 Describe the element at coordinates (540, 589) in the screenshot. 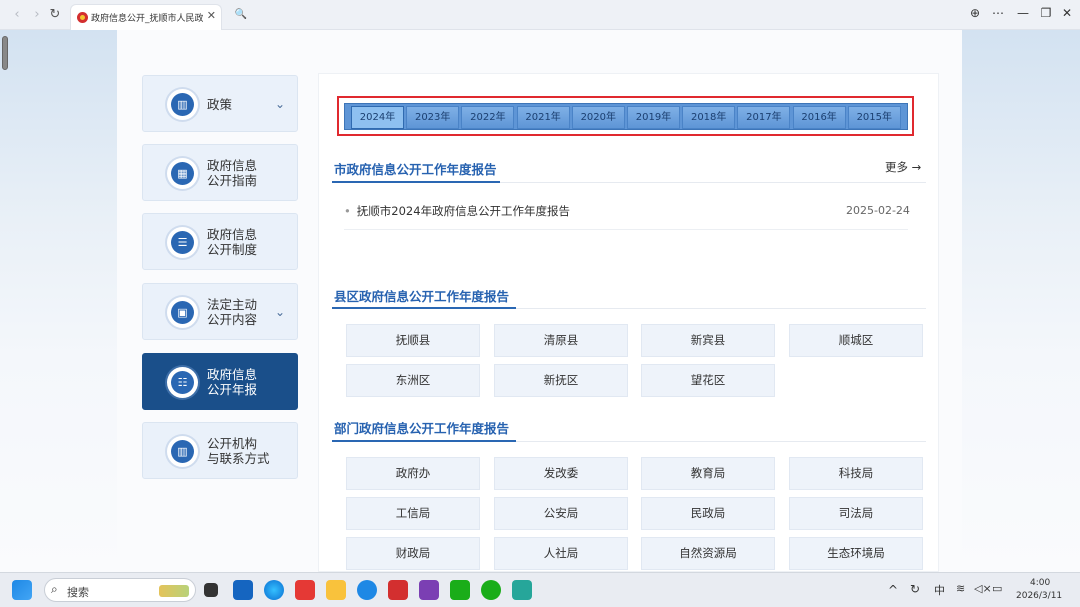

I see `taskbar: ⌕ 搜索 ^ ↻ 中 ≋ ◁× ▭ 4:00 2026/3/11` at that location.